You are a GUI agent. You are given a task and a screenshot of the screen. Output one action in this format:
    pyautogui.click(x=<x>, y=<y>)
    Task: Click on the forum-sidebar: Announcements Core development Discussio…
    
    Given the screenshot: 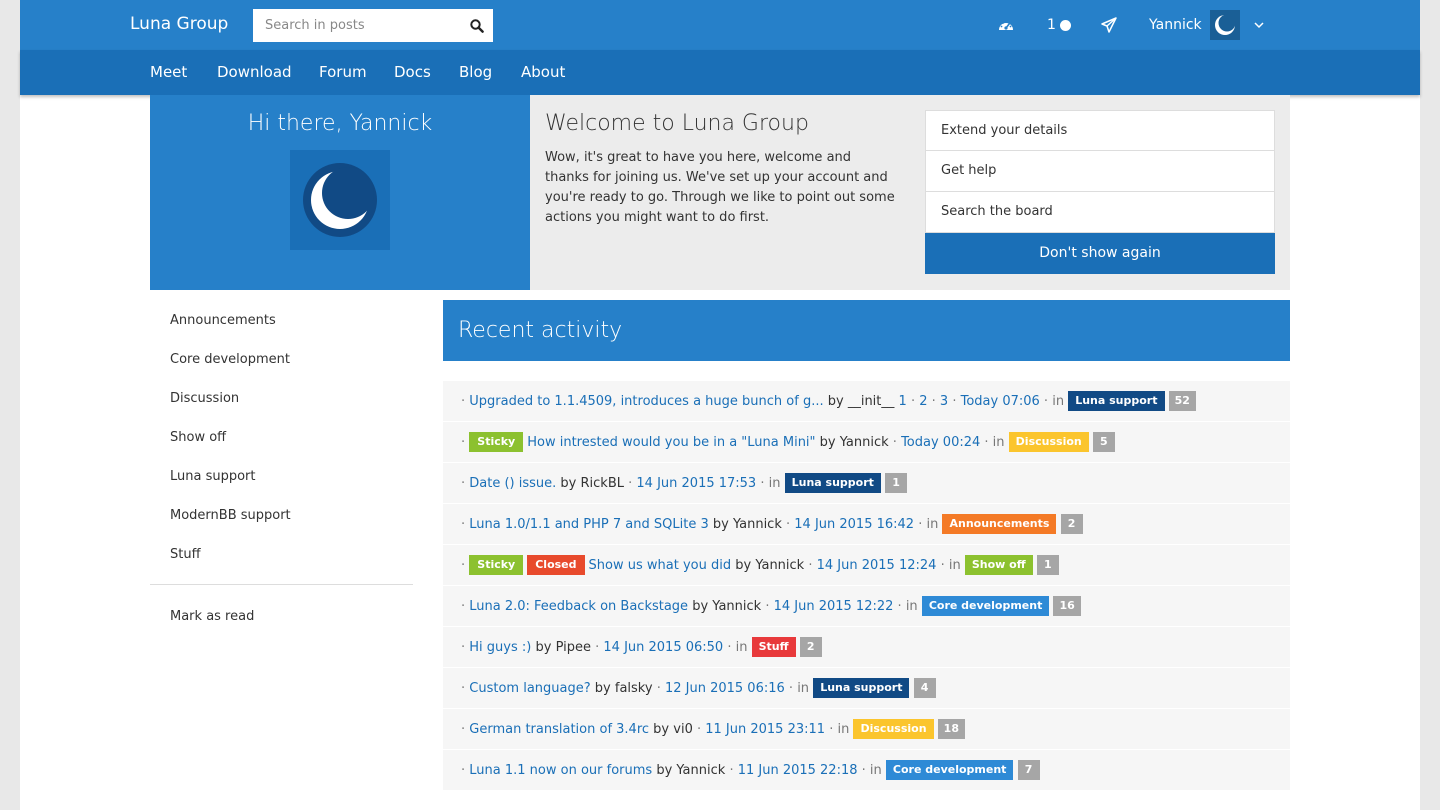 What is the action you would take?
    pyautogui.click(x=281, y=468)
    